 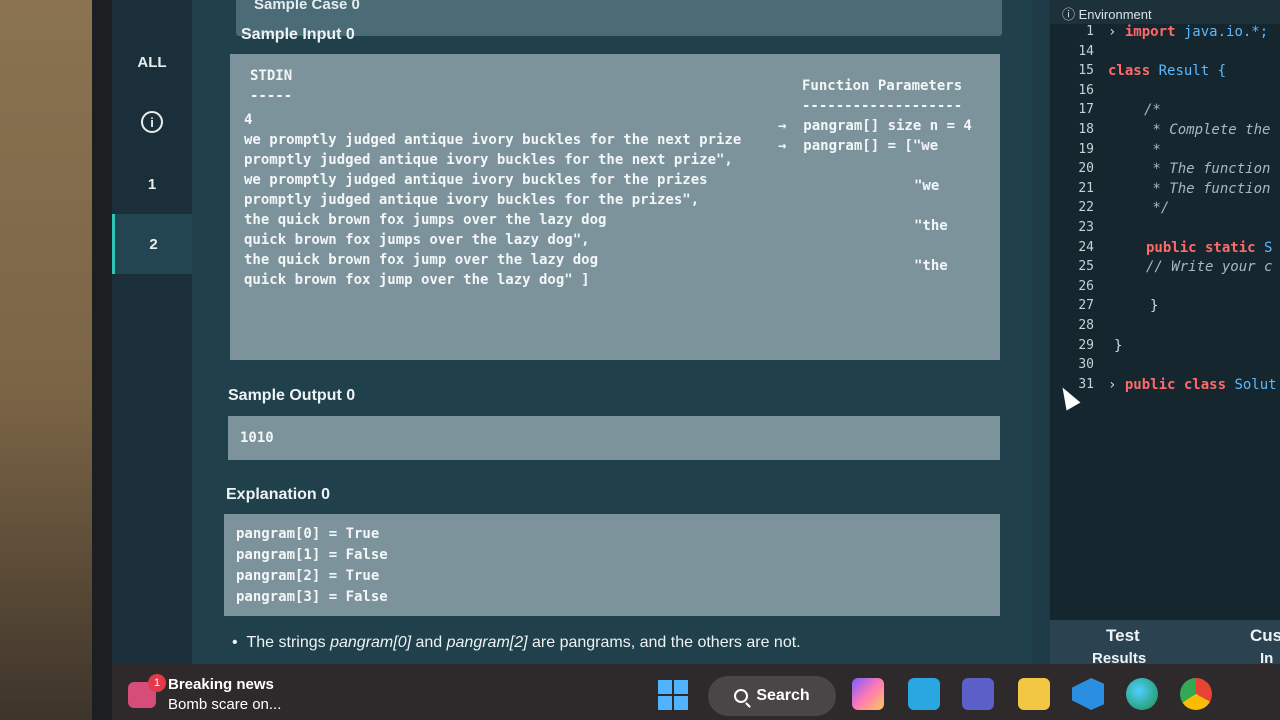 What do you see at coordinates (487, 642) in the screenshot?
I see `bullet-code: pangram[2]` at bounding box center [487, 642].